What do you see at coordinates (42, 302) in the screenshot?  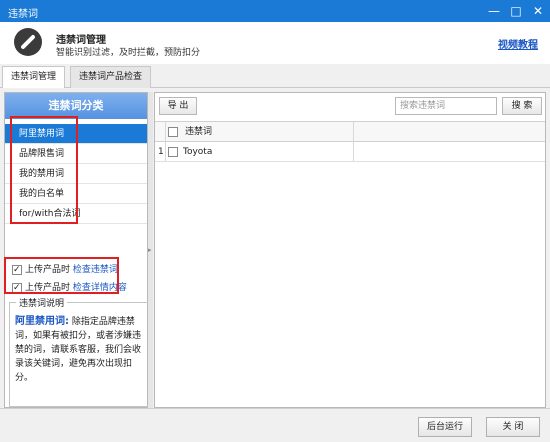 I see `description-title: 违禁词说明` at bounding box center [42, 302].